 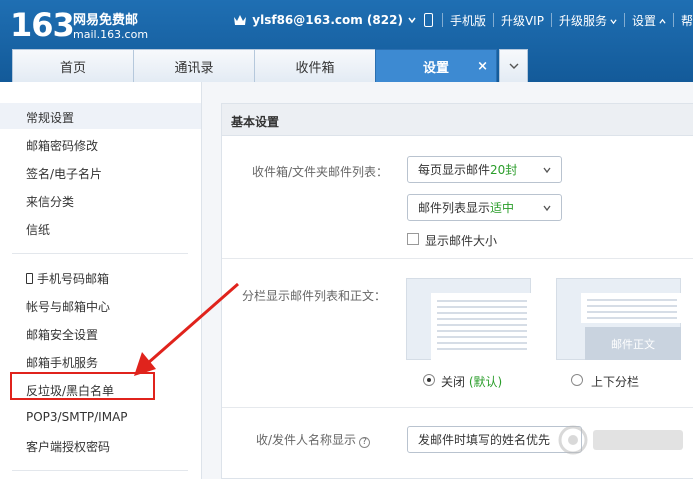 What do you see at coordinates (484, 440) in the screenshot?
I see `name-display-value: 发邮件时填写的姓名优先` at bounding box center [484, 440].